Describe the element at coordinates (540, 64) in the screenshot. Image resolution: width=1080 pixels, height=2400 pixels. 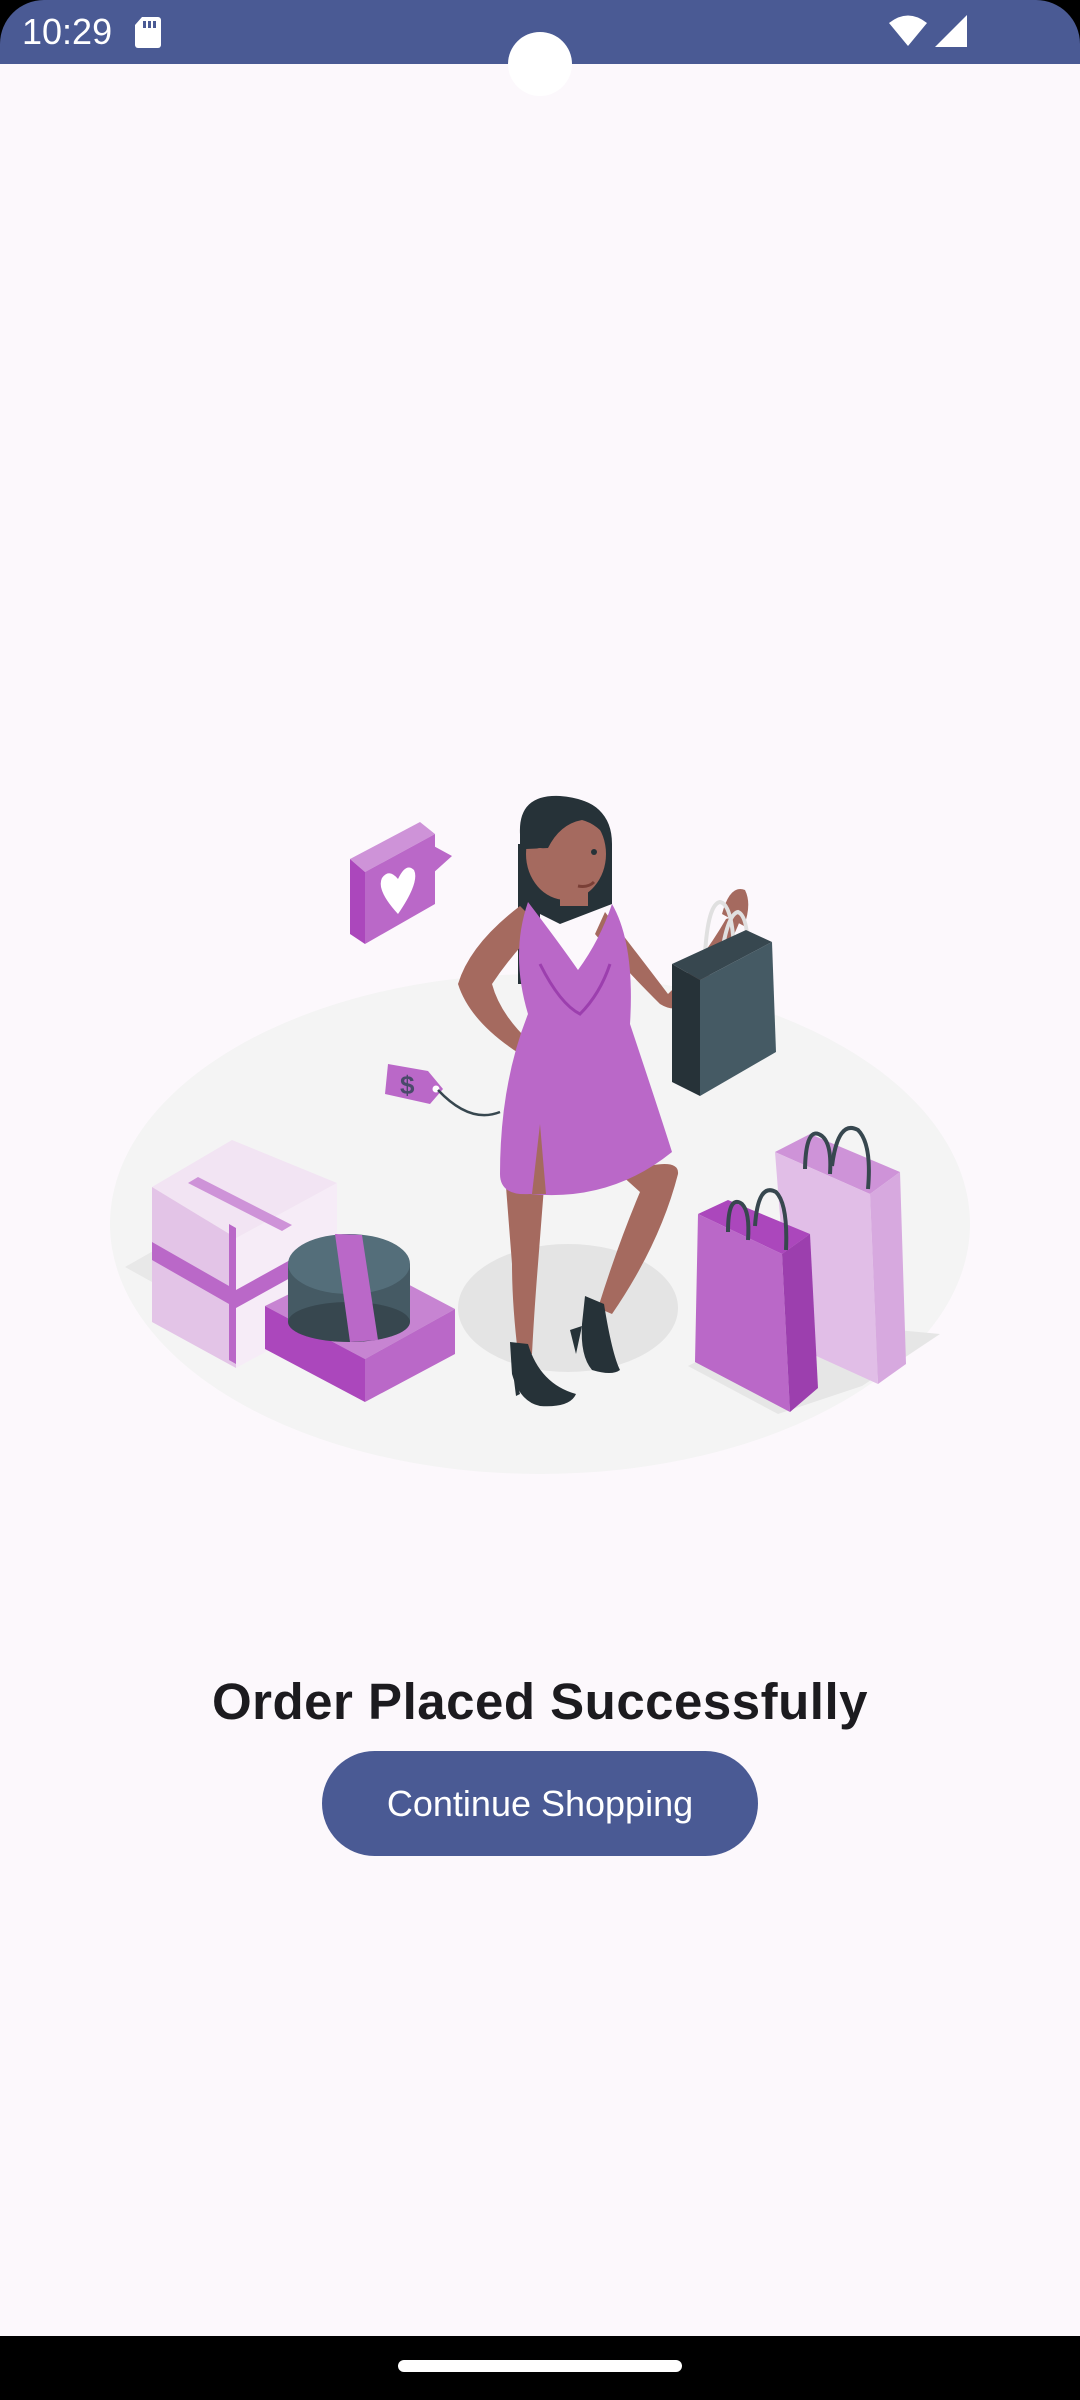
I see `camera-cutout` at that location.